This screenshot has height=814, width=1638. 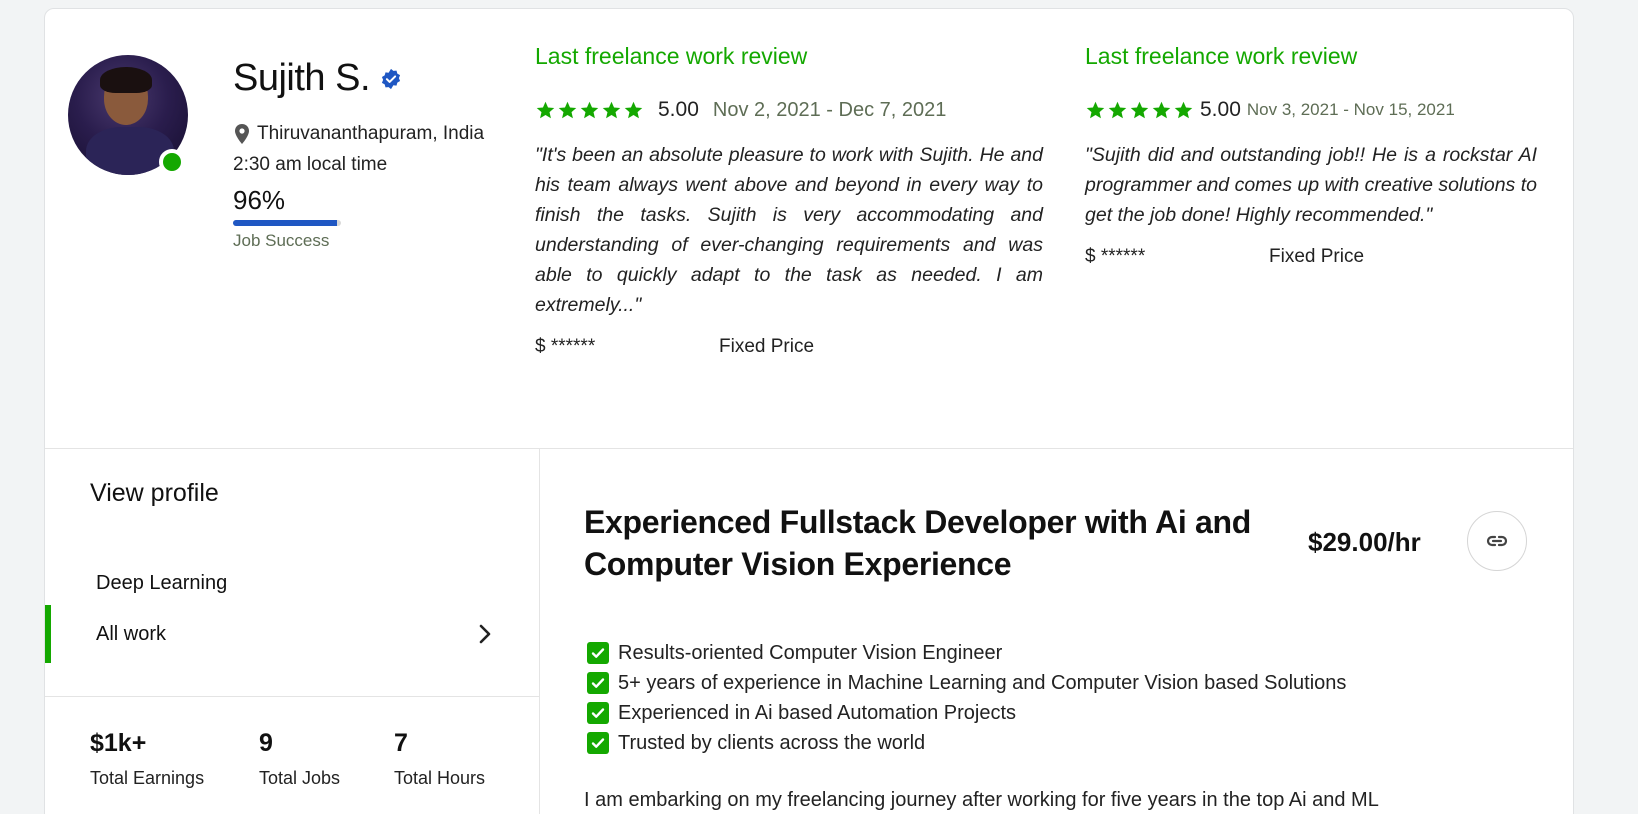 What do you see at coordinates (162, 582) in the screenshot?
I see `sidebar-item-label: Deep Learning` at bounding box center [162, 582].